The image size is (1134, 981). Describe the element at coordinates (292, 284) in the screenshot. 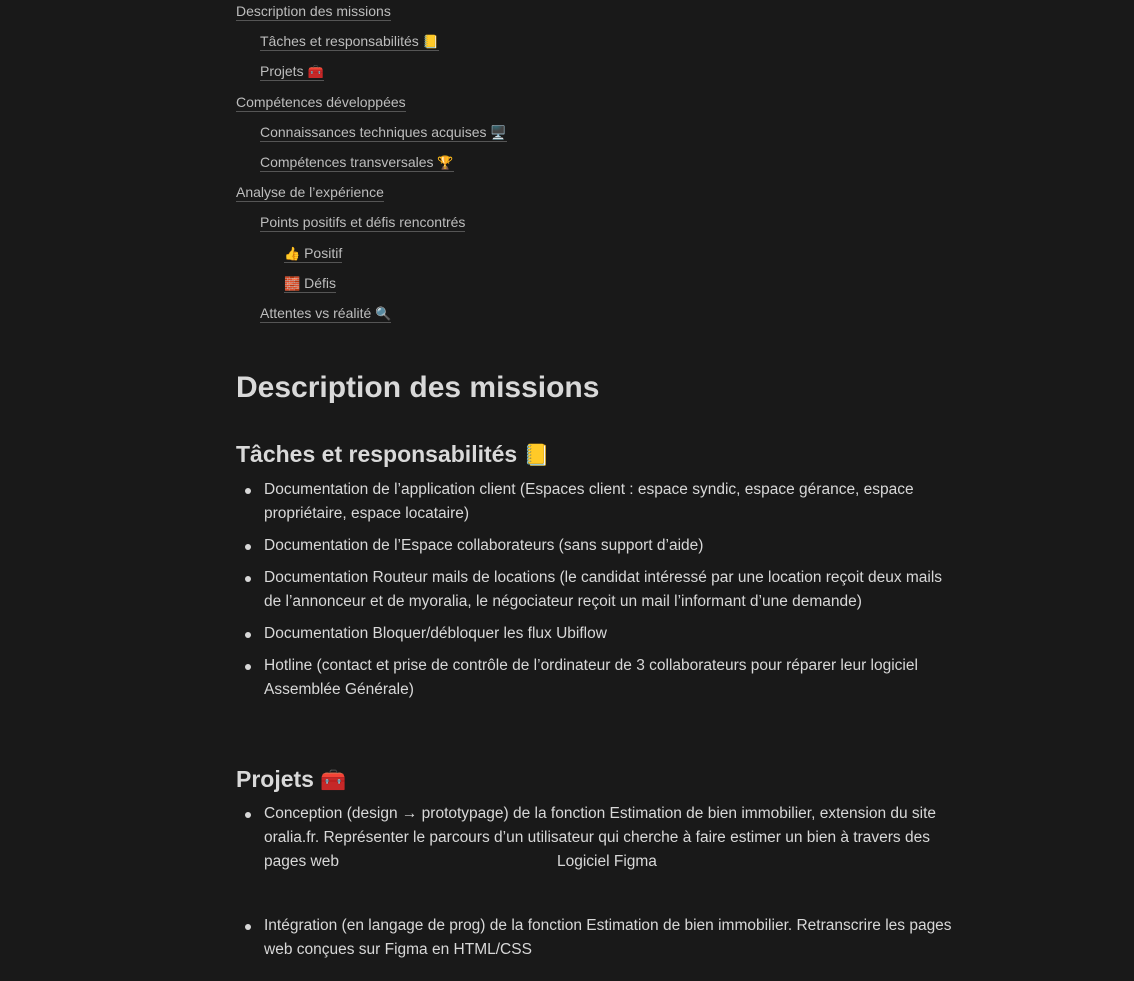

I see `brick-icon: 🧱` at that location.